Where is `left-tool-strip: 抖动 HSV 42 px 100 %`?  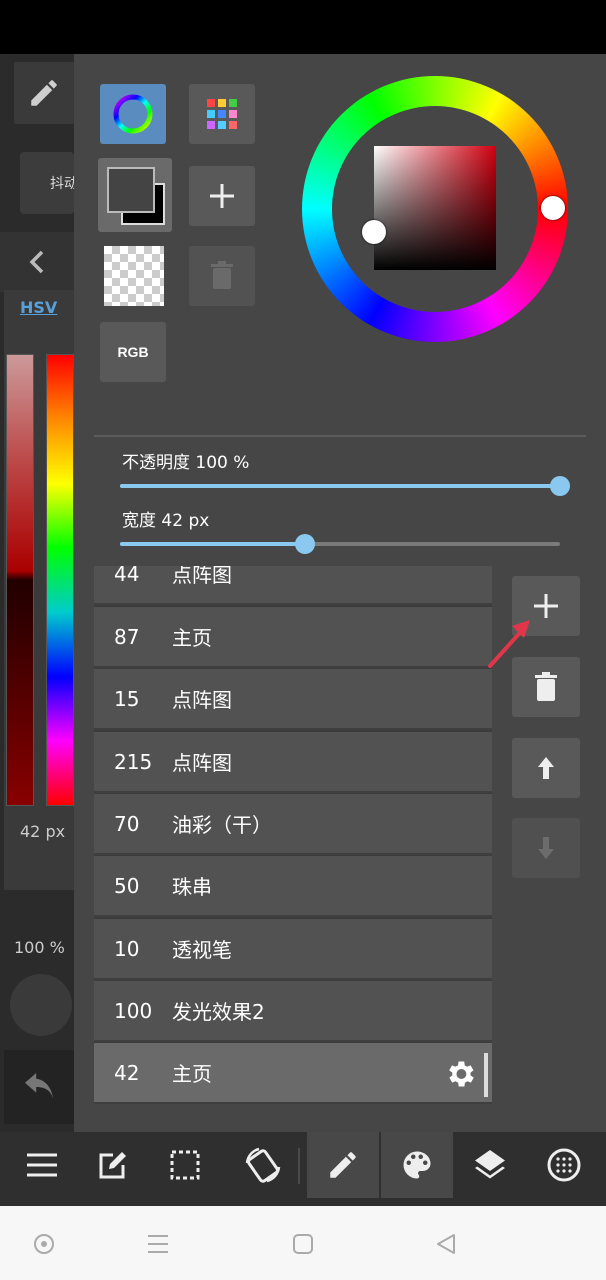 left-tool-strip: 抖动 HSV 42 px 100 % is located at coordinates (37, 593).